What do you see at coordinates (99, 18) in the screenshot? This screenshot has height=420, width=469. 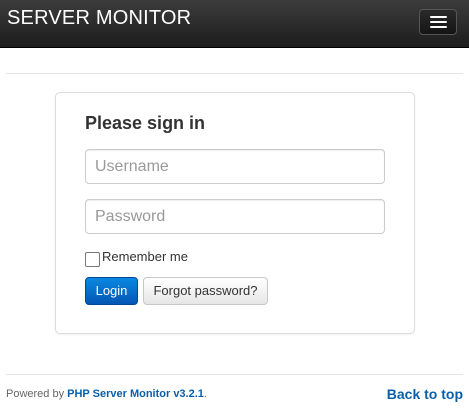 I see `app-brand: SERVER MONITOR` at bounding box center [99, 18].